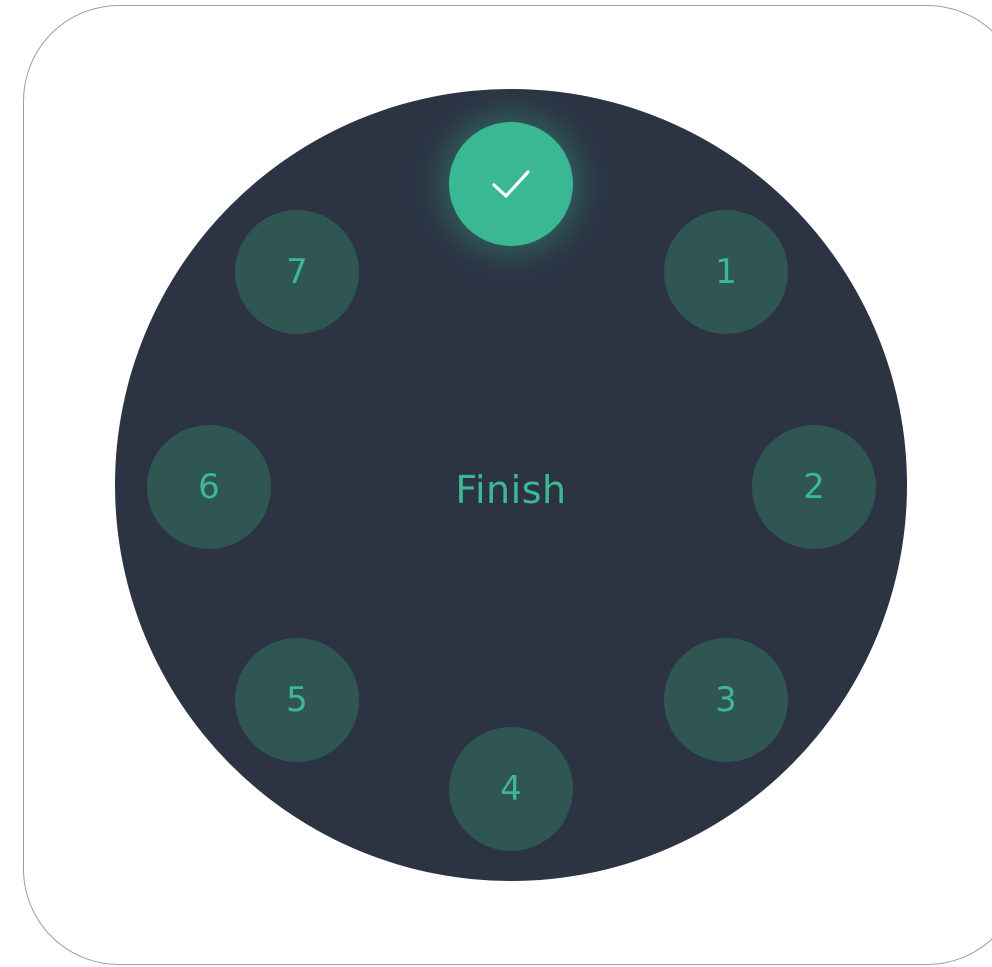  Describe the element at coordinates (297, 272) in the screenshot. I see `step-7-button: 7` at that location.